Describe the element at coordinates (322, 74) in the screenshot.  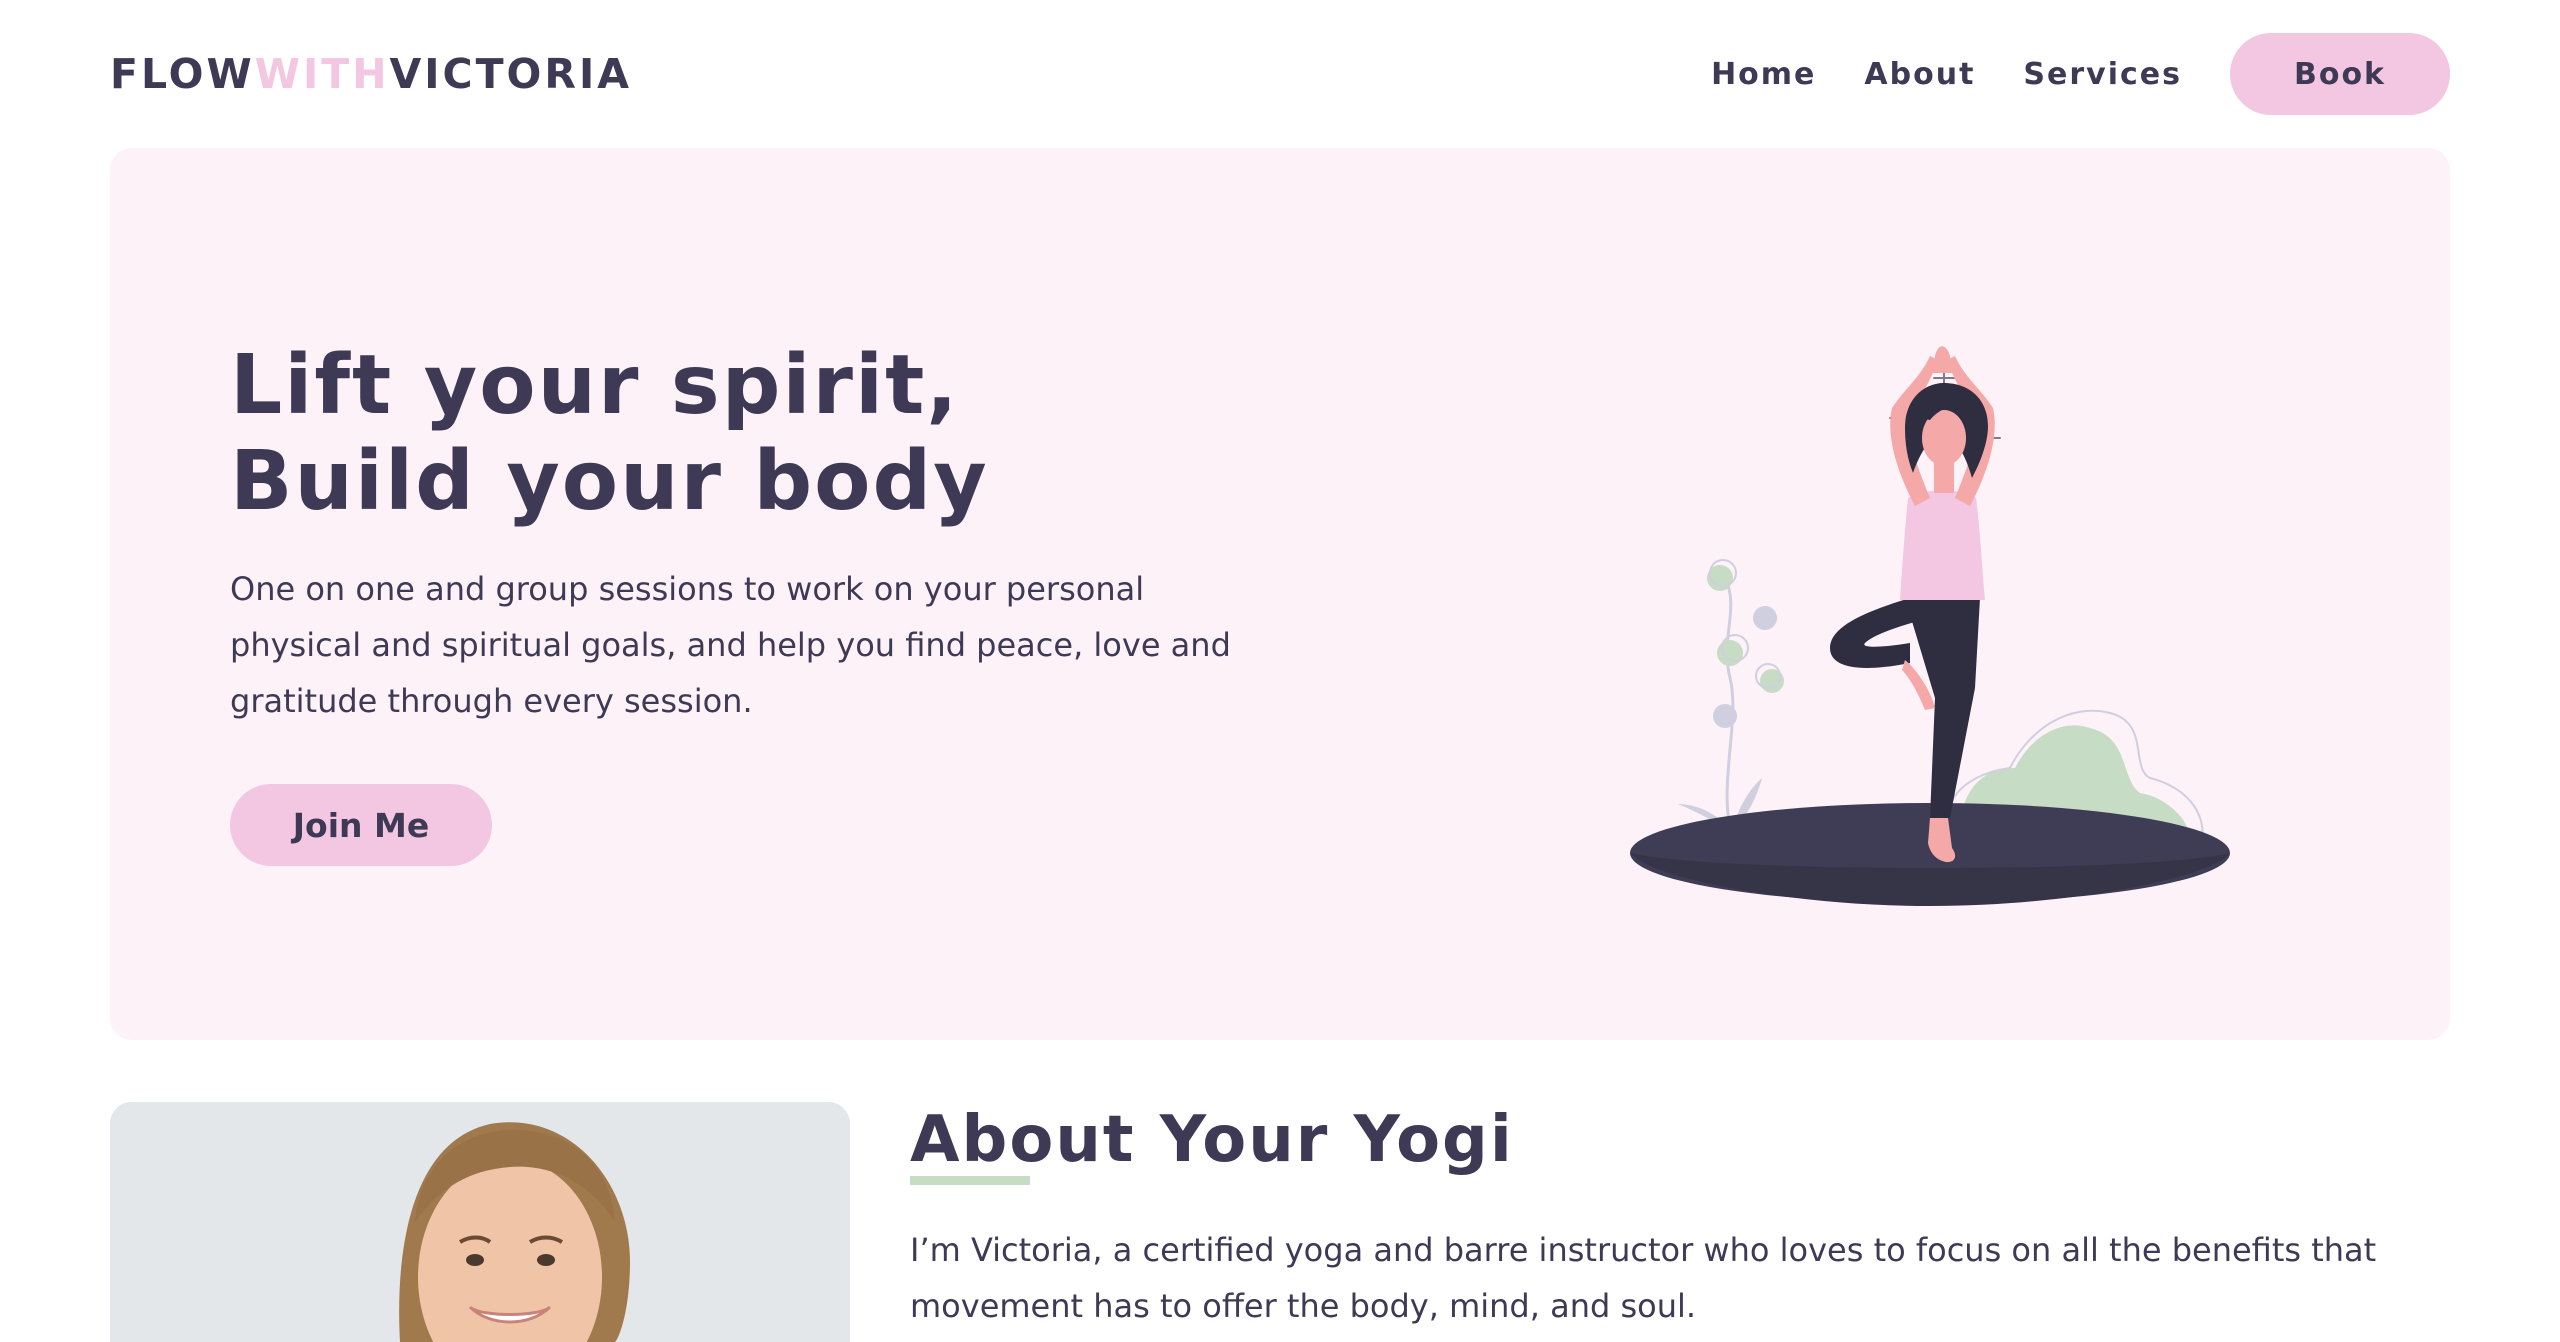
I see `brand-logo-with: WITH` at that location.